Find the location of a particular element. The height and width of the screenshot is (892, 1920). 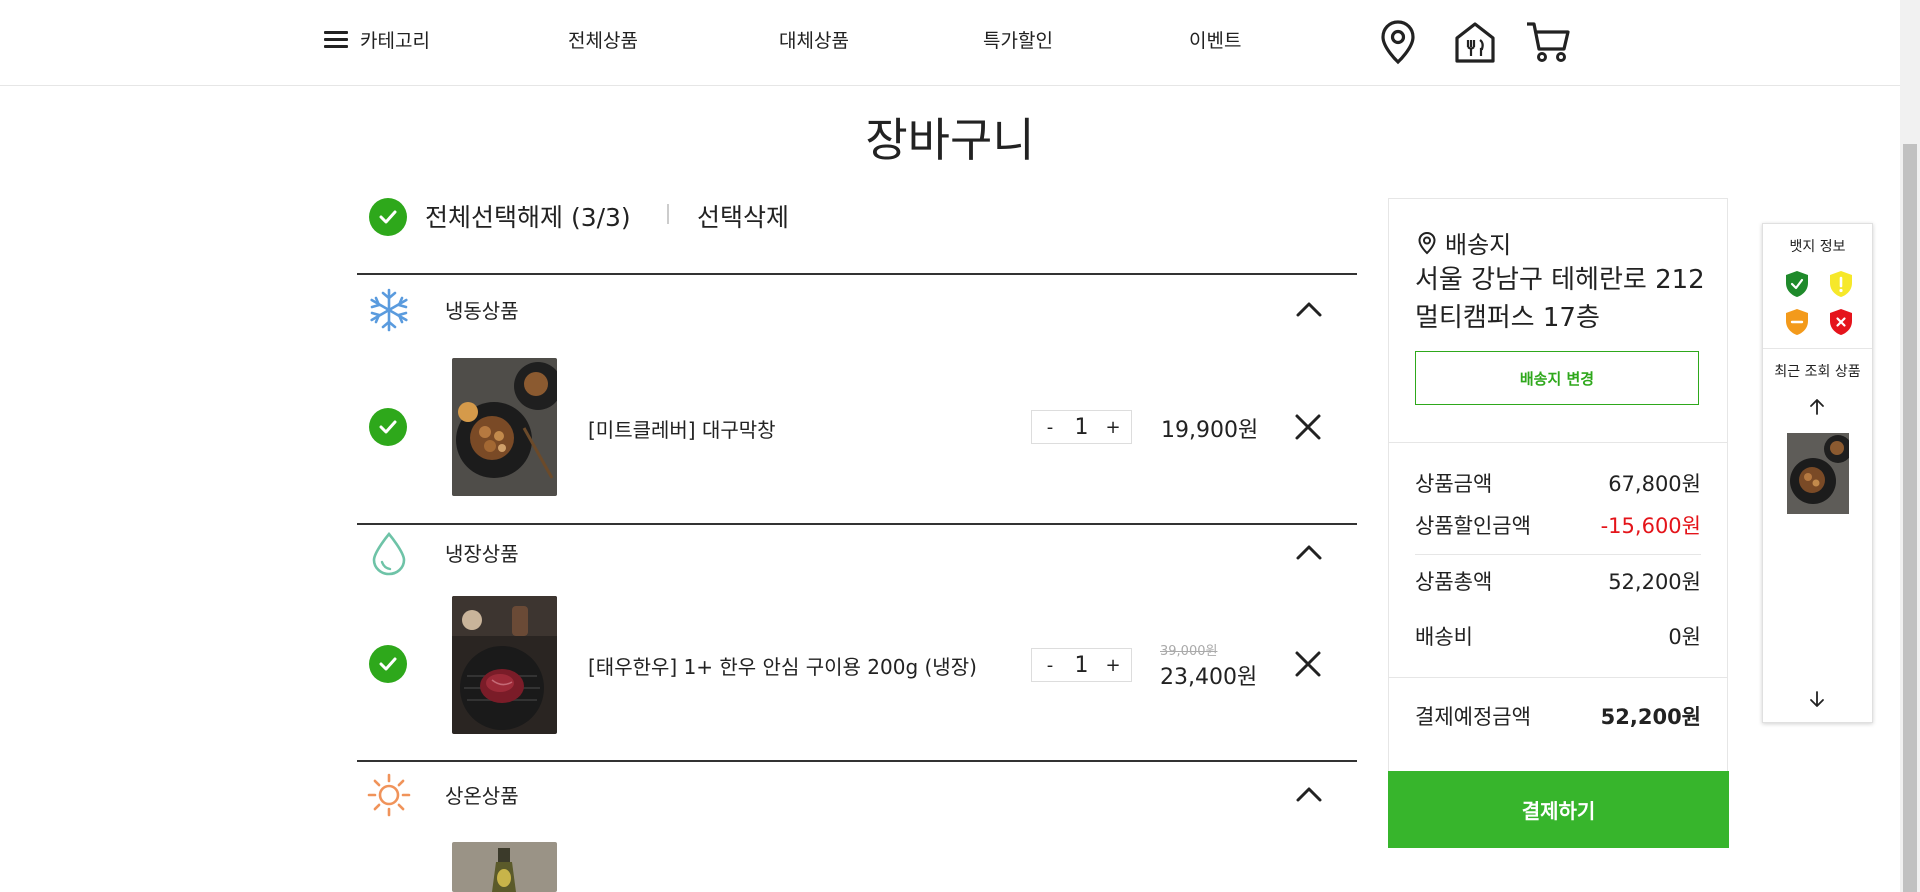

summary-row-total: 결제예정금액 52,200원 is located at coordinates (1558, 716).